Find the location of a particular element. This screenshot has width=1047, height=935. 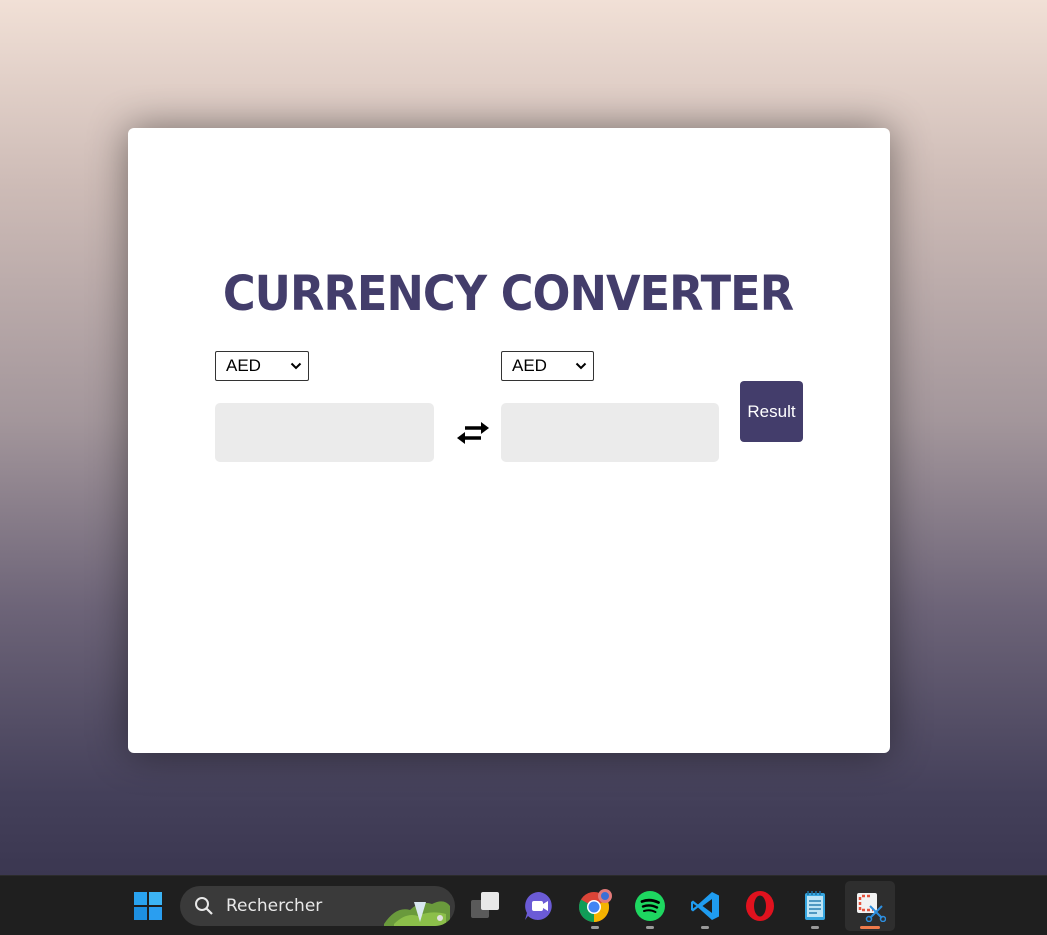

taskbar-search: Rechercher is located at coordinates (317, 906).